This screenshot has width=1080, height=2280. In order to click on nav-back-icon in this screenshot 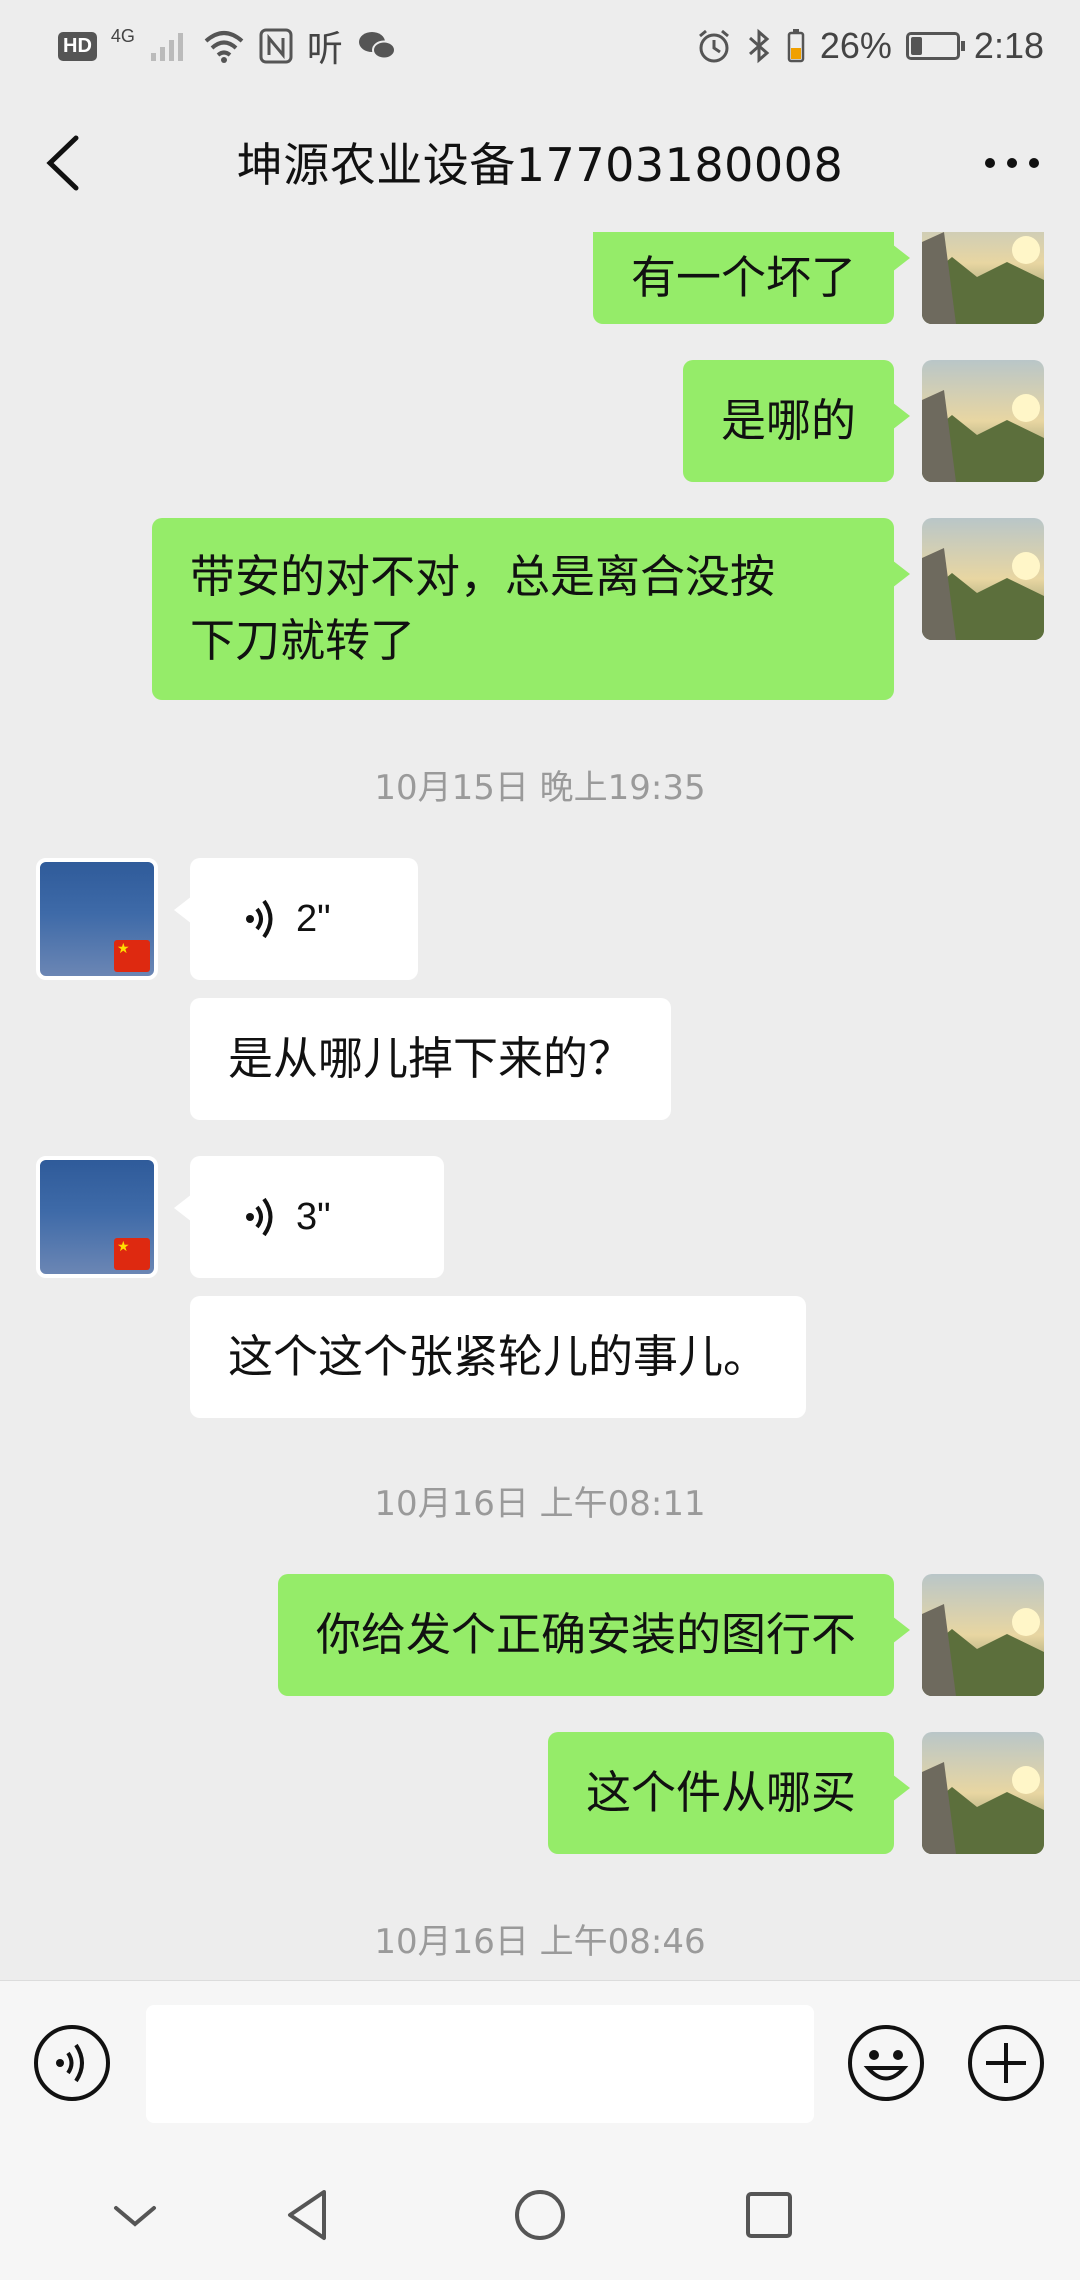, I will do `click(309, 2215)`.